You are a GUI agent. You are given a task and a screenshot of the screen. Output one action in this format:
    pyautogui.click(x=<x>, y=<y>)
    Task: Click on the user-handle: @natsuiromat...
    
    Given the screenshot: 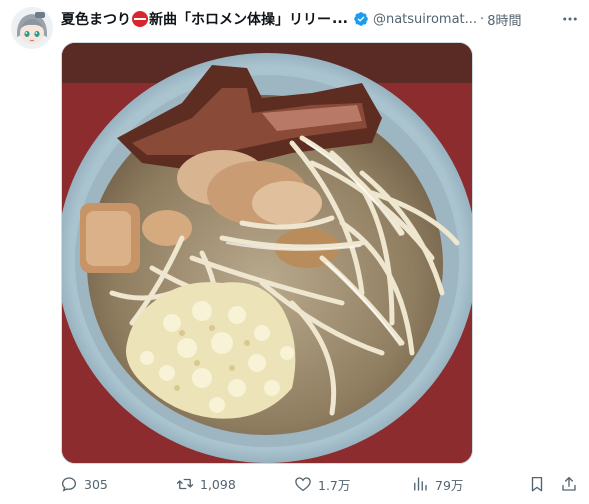 What is the action you would take?
    pyautogui.click(x=425, y=19)
    